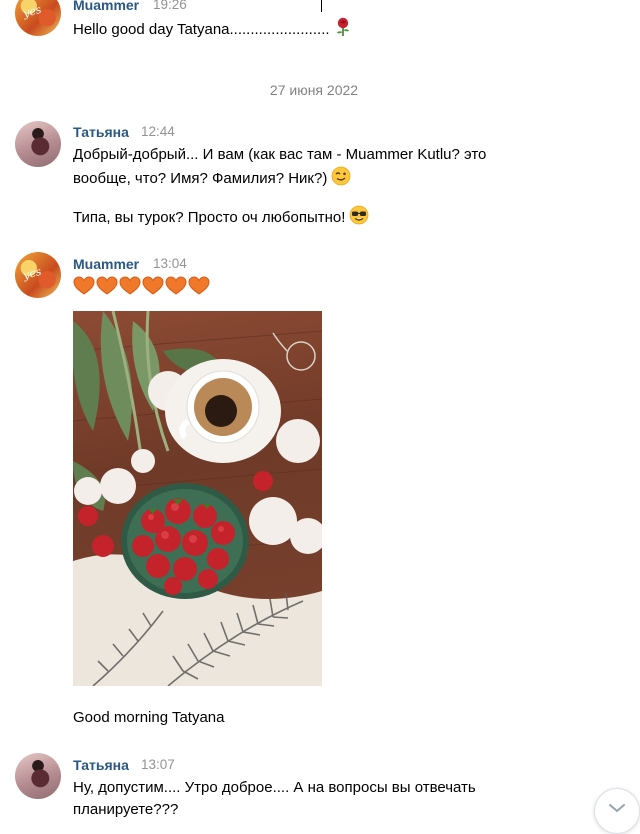 This screenshot has height=834, width=640. What do you see at coordinates (126, 809) in the screenshot?
I see `message-line: планируете???` at bounding box center [126, 809].